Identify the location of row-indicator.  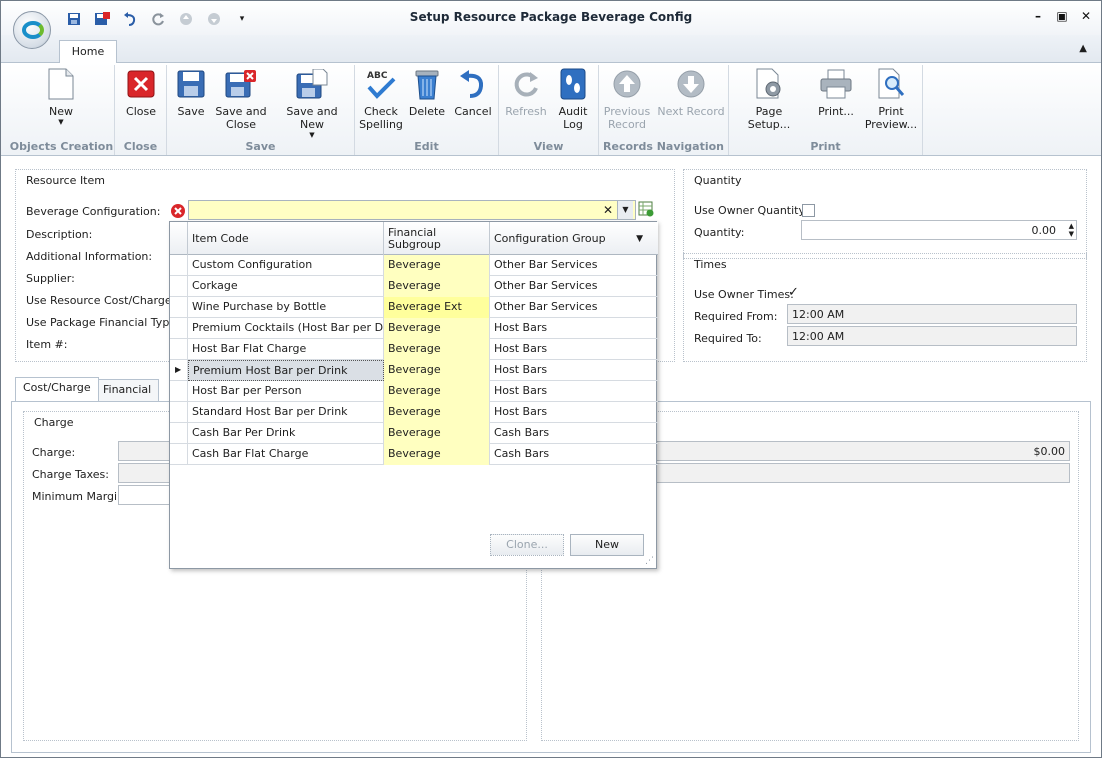
(179, 349).